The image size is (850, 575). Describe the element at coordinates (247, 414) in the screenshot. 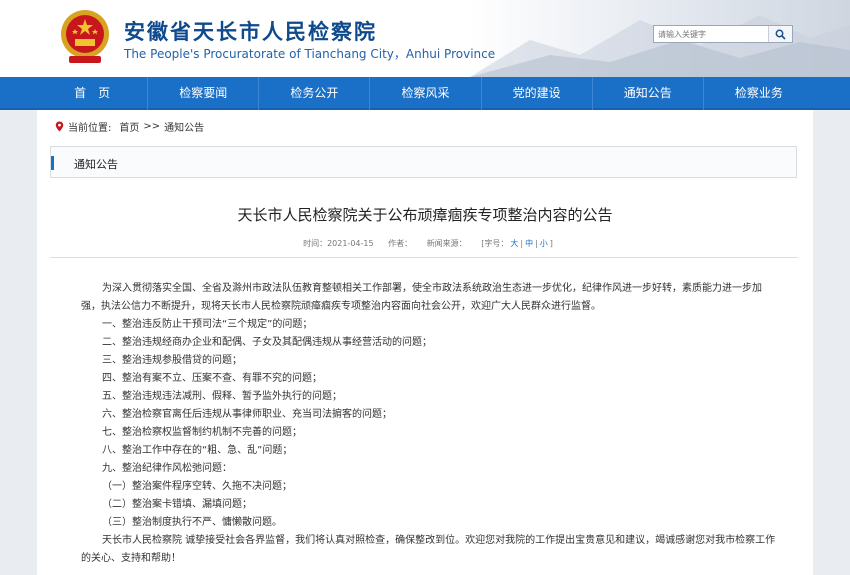

I see `list-item: 六、整治检察官离任后违规从事律师职业、充当司法掮客的问题；` at that location.